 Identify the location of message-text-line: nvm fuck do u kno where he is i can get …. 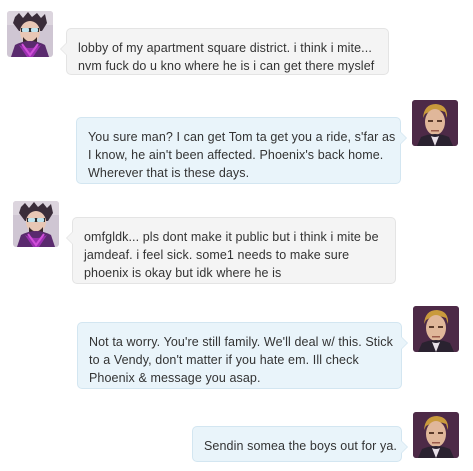
(226, 66).